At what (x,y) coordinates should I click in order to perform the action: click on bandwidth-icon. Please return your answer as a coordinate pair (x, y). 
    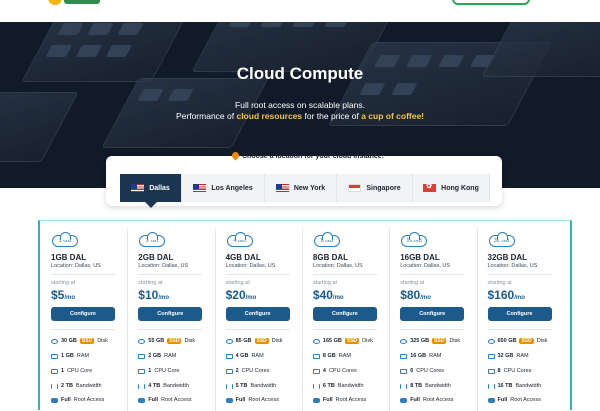
    Looking at the image, I should click on (142, 386).